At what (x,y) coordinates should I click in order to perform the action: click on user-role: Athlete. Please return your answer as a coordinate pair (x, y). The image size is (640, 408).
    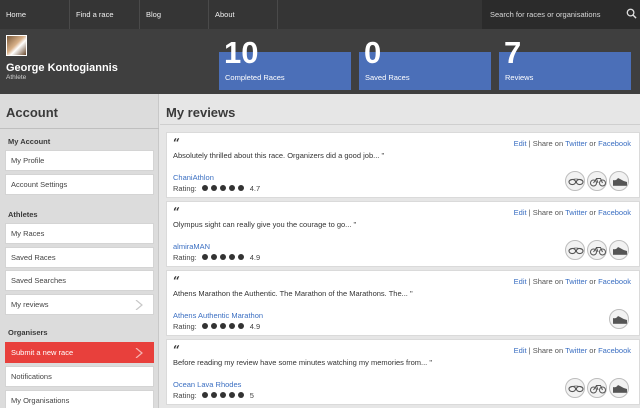
    Looking at the image, I should click on (16, 77).